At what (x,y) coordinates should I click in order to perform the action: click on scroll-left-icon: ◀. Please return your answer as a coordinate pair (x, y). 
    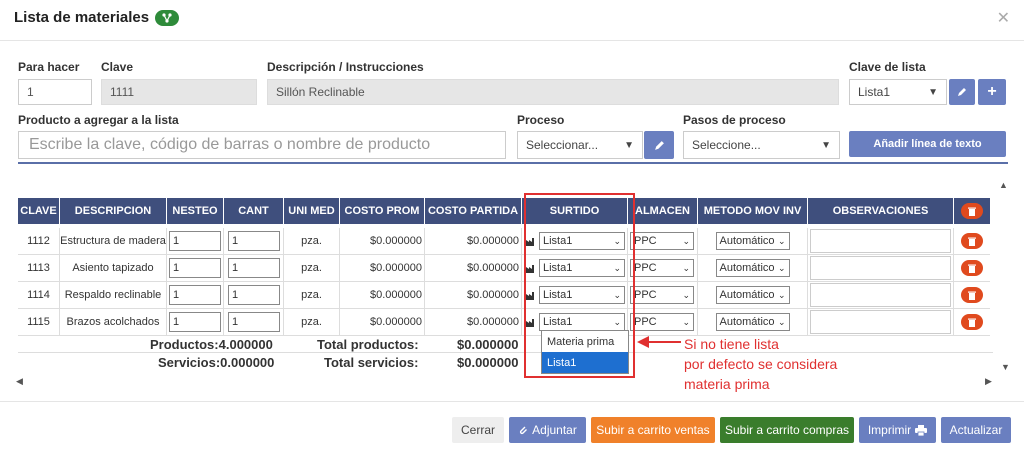
    Looking at the image, I should click on (19, 381).